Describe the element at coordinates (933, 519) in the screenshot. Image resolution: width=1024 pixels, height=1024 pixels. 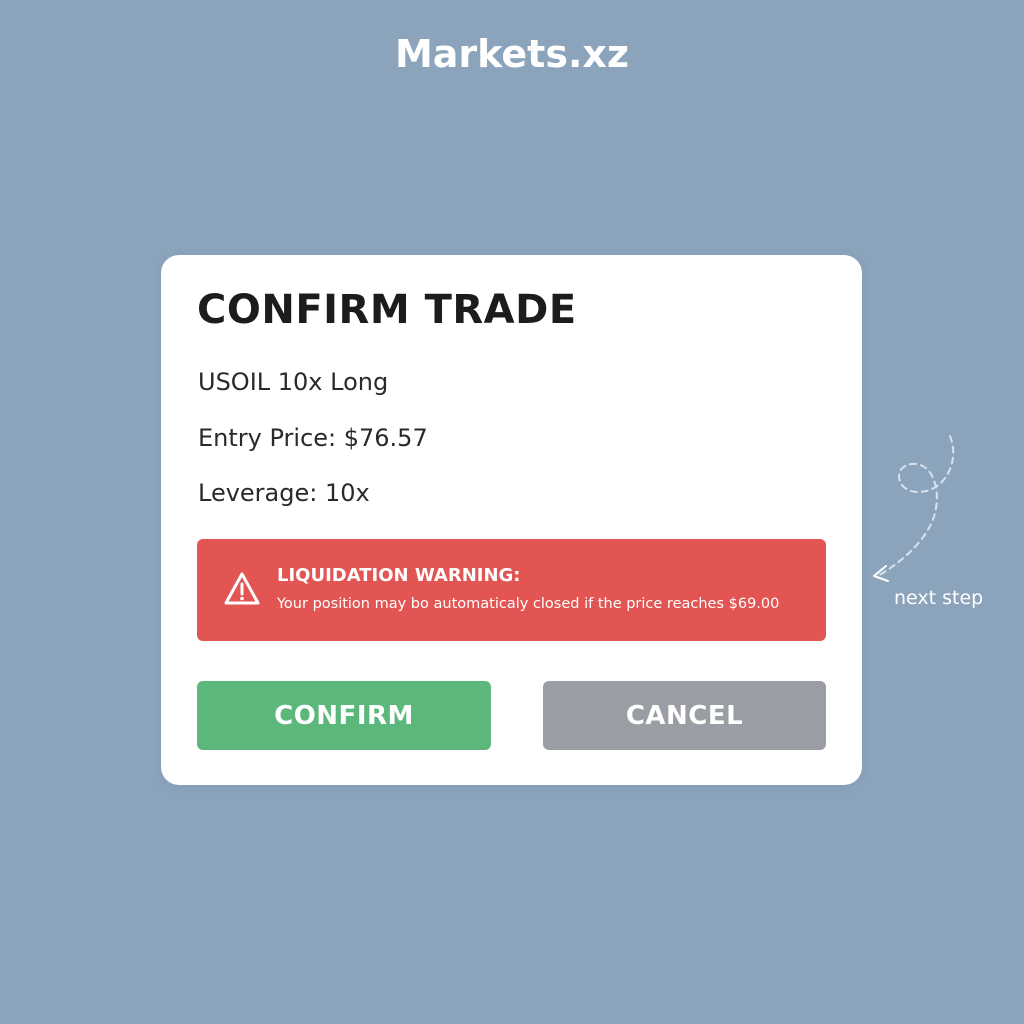
I see `next-step-annotation: next step` at that location.